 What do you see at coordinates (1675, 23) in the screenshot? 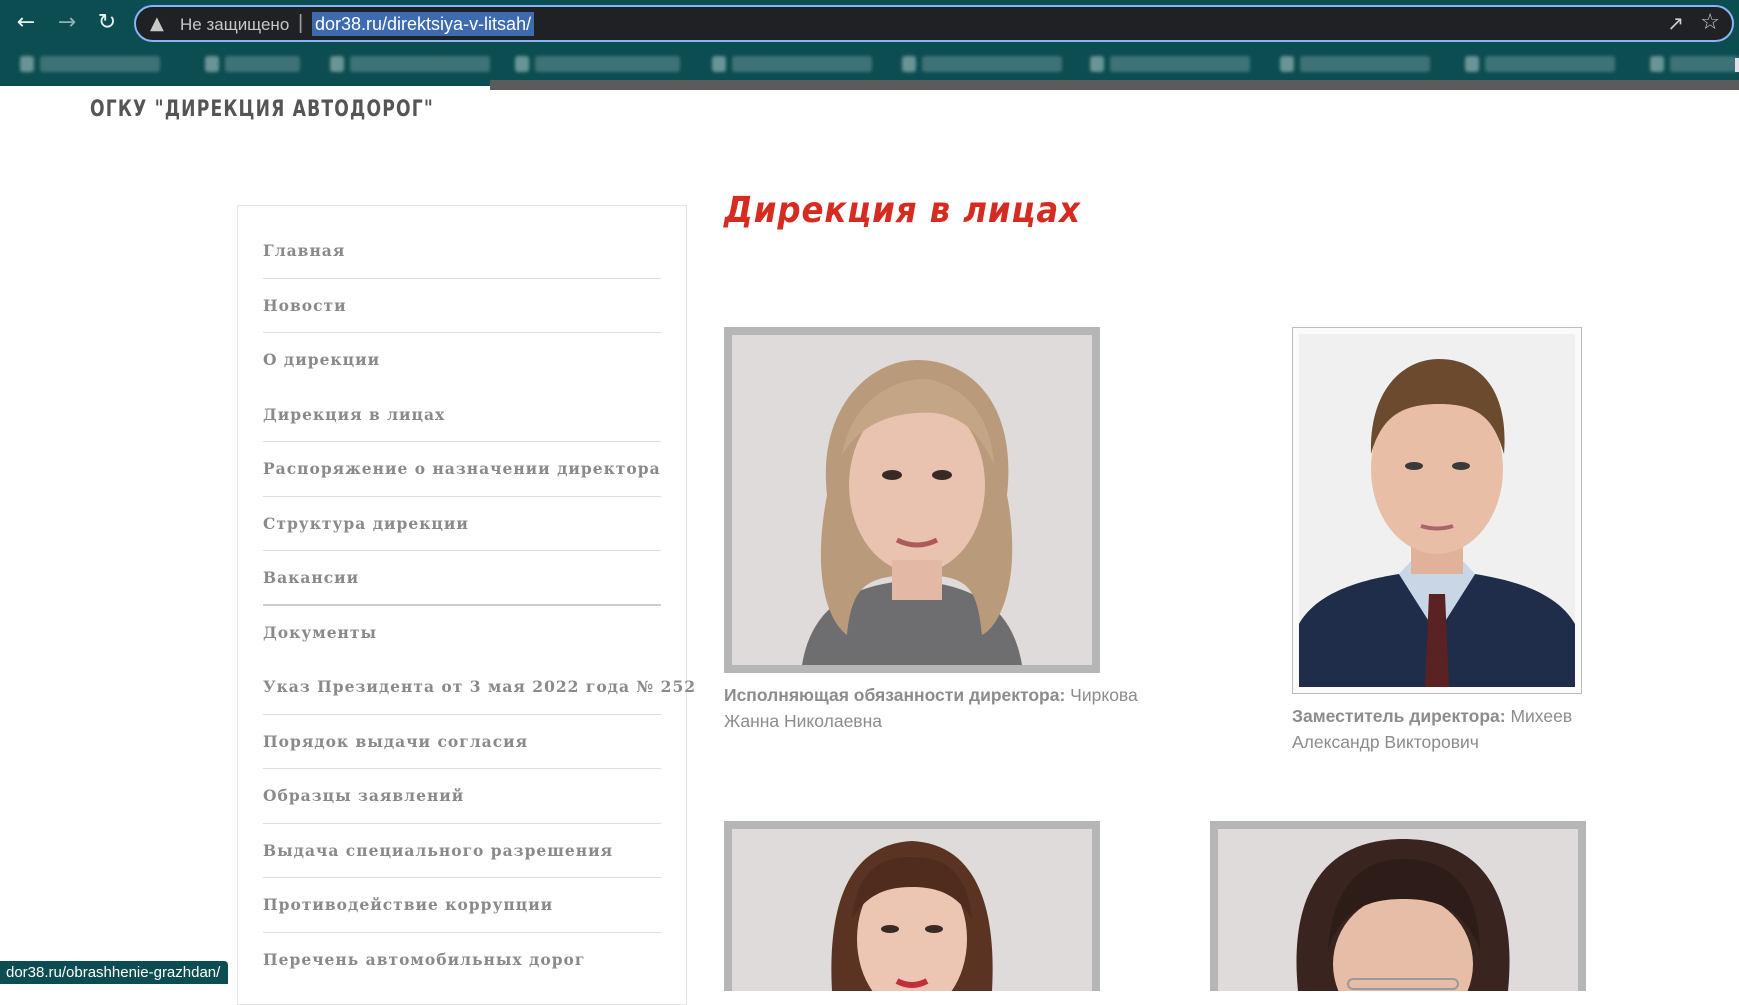
I see `share-icon: ↗` at bounding box center [1675, 23].